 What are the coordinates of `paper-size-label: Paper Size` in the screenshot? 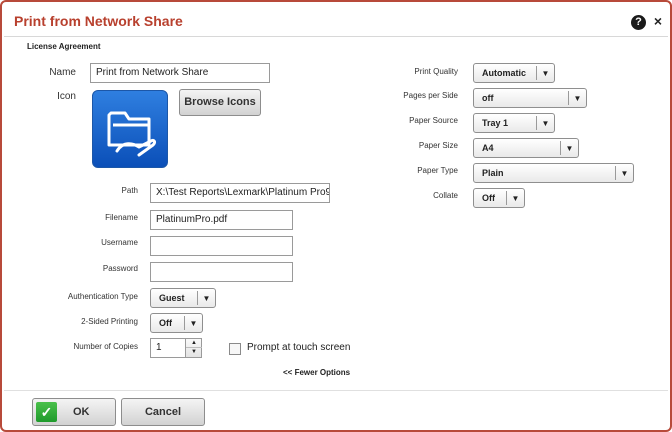 It's located at (438, 145).